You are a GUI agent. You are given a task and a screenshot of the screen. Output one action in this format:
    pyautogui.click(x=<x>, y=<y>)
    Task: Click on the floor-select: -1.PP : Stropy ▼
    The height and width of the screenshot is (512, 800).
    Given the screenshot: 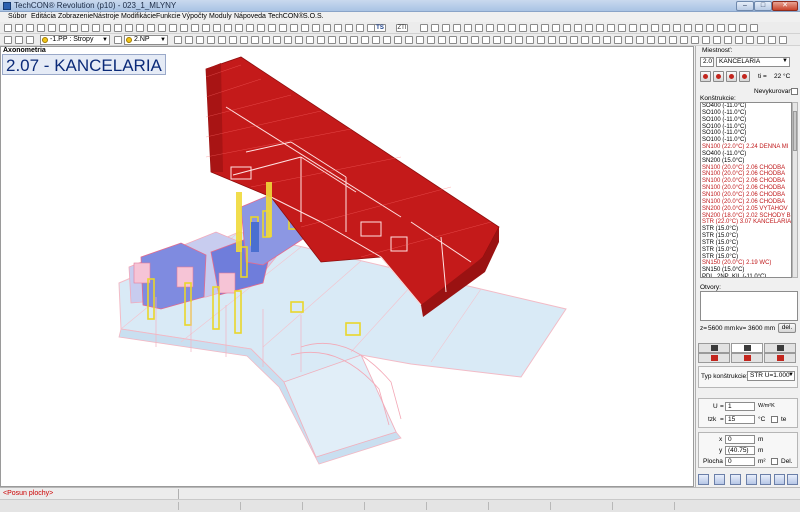 What is the action you would take?
    pyautogui.click(x=75, y=40)
    